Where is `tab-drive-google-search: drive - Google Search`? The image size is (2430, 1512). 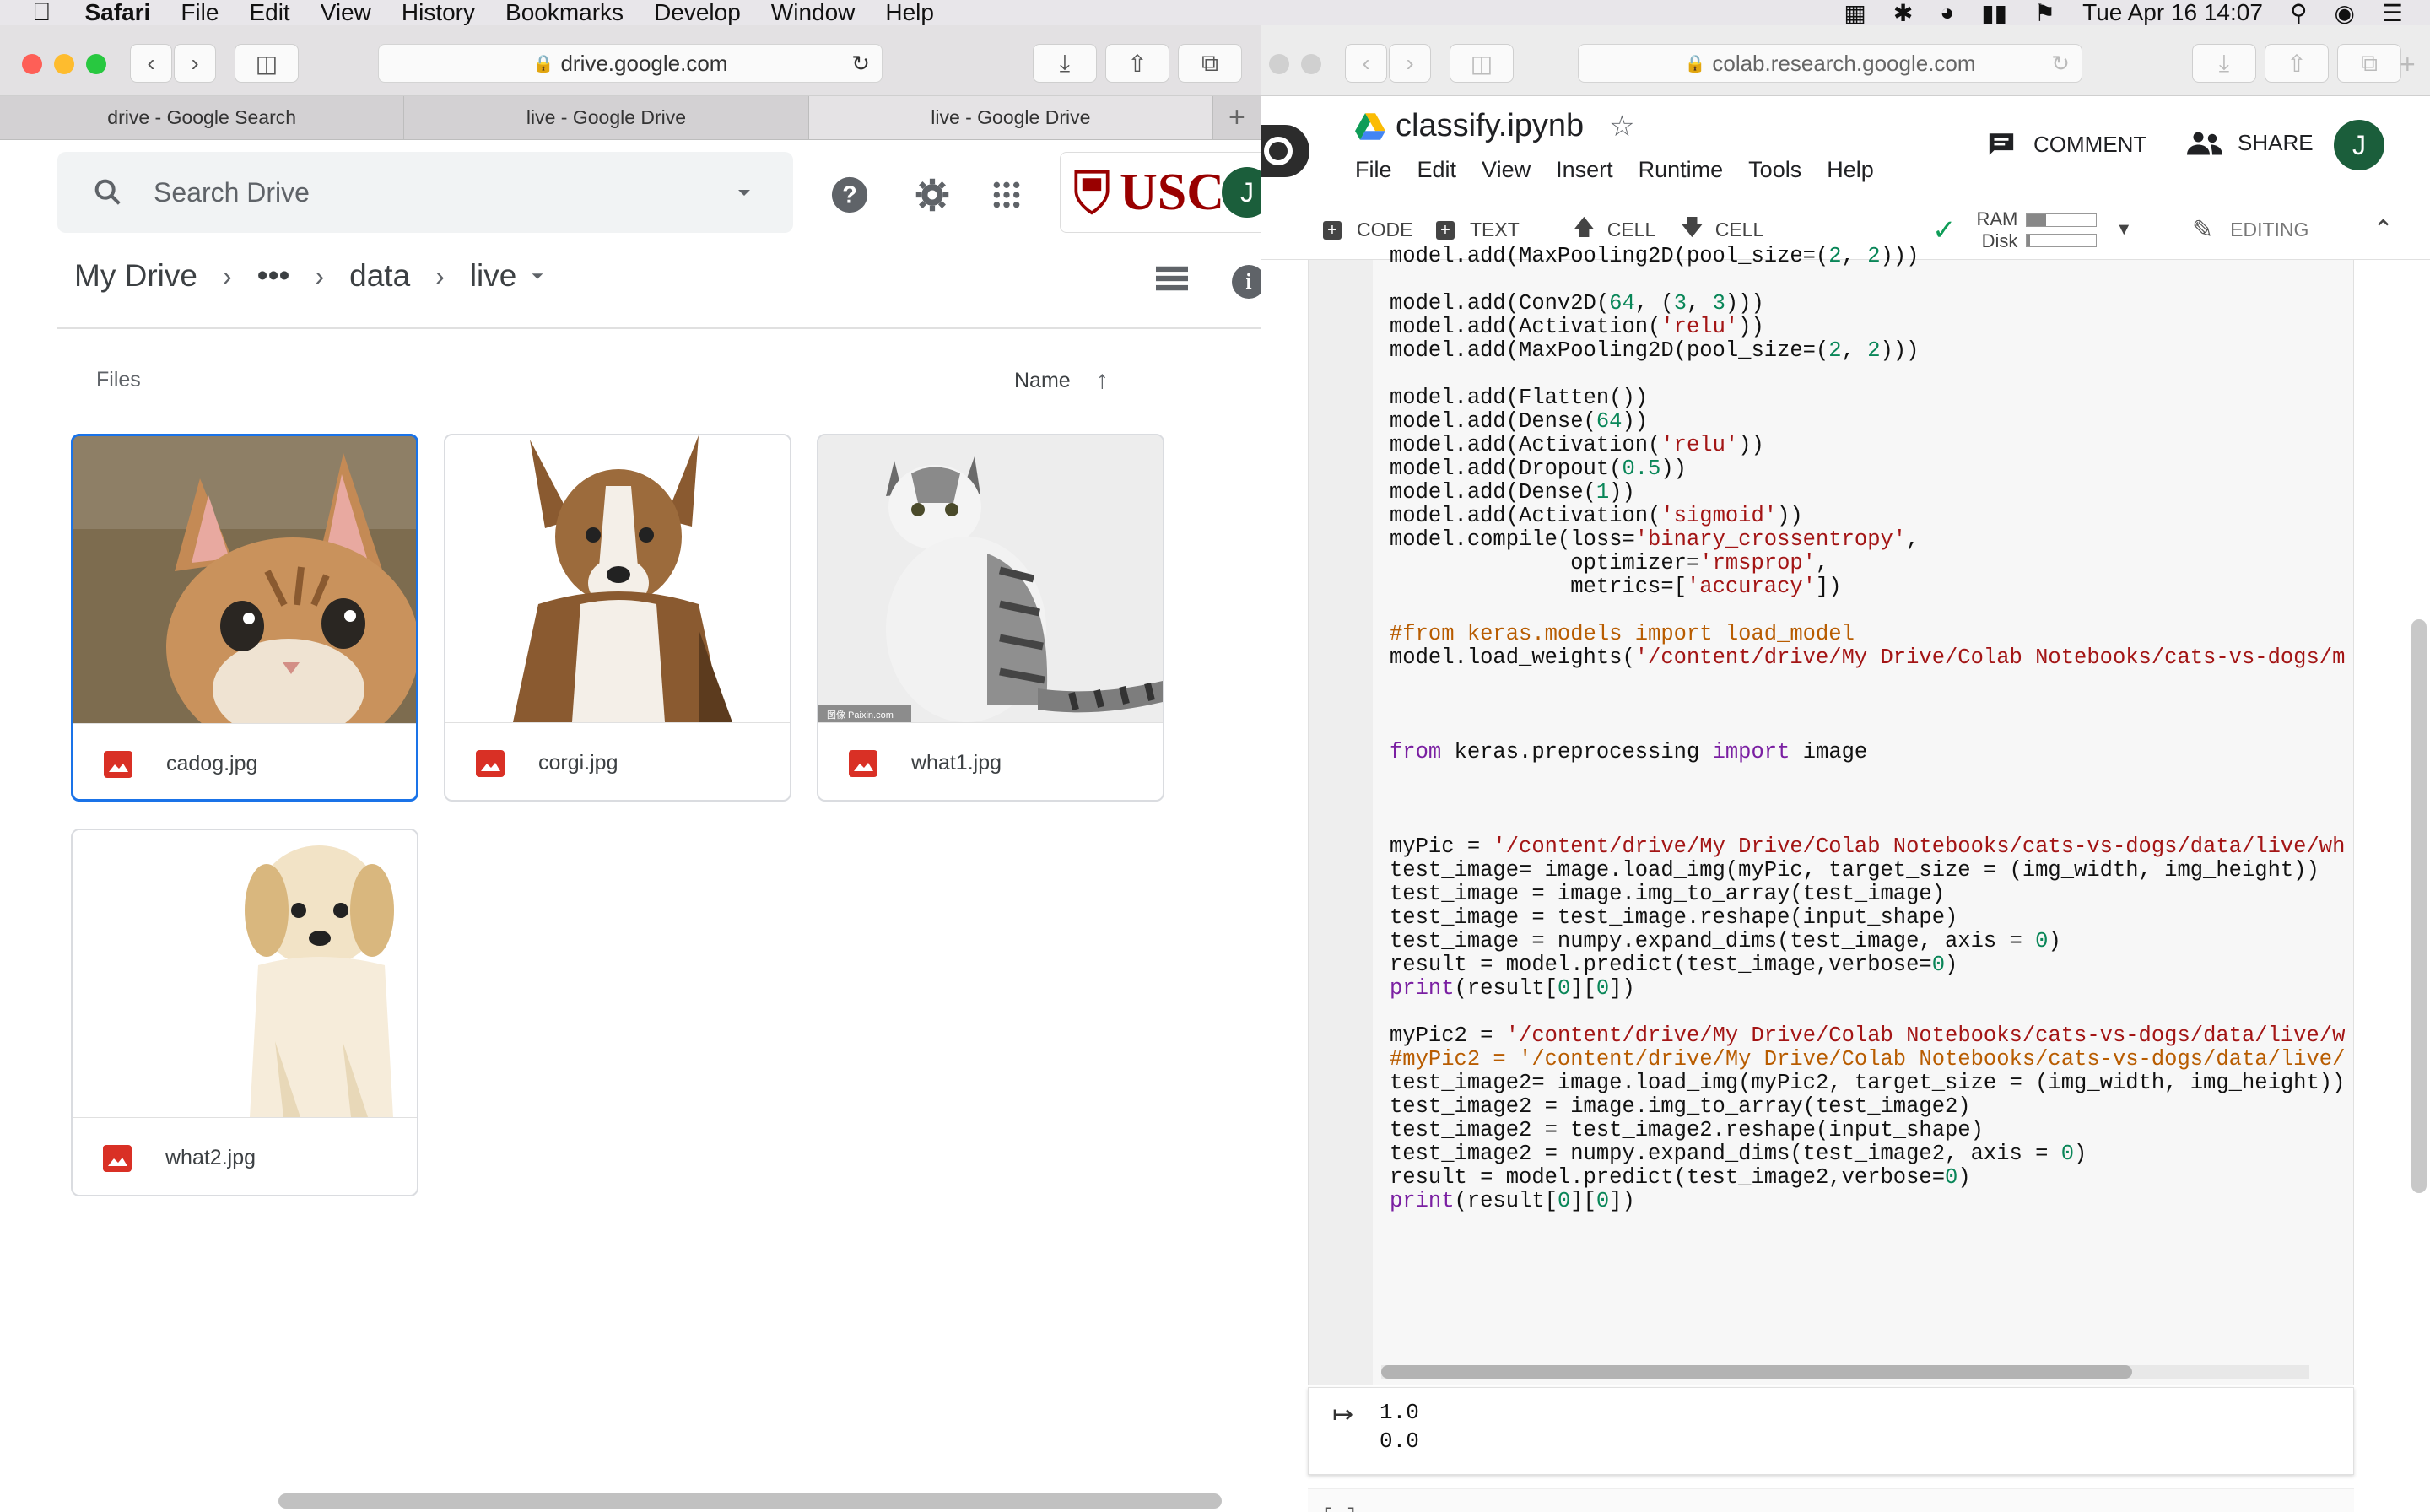 tab-drive-google-search: drive - Google Search is located at coordinates (202, 117).